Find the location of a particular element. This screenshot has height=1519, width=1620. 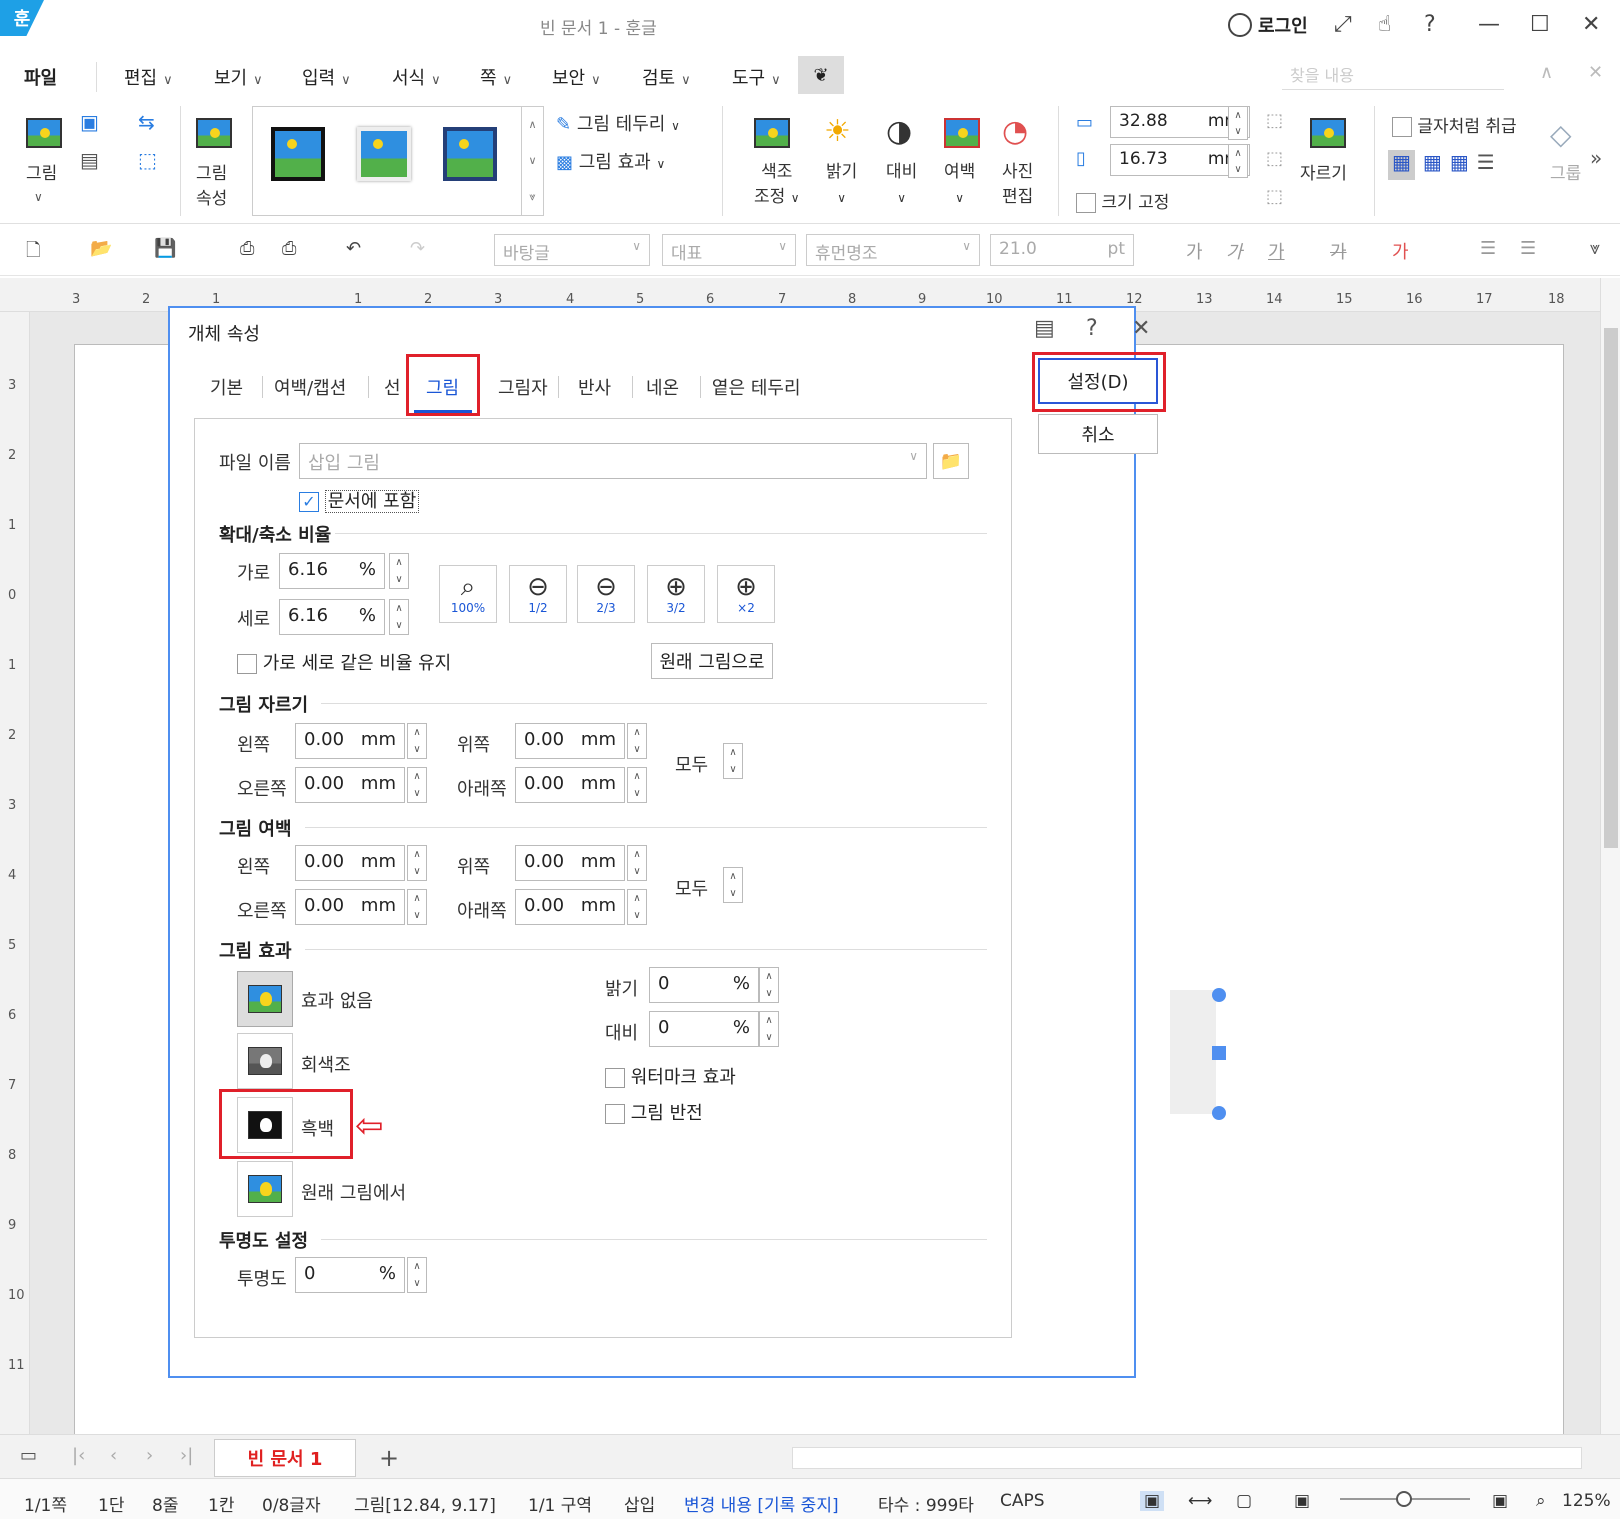

zoom-slider-handle is located at coordinates (1404, 1499).